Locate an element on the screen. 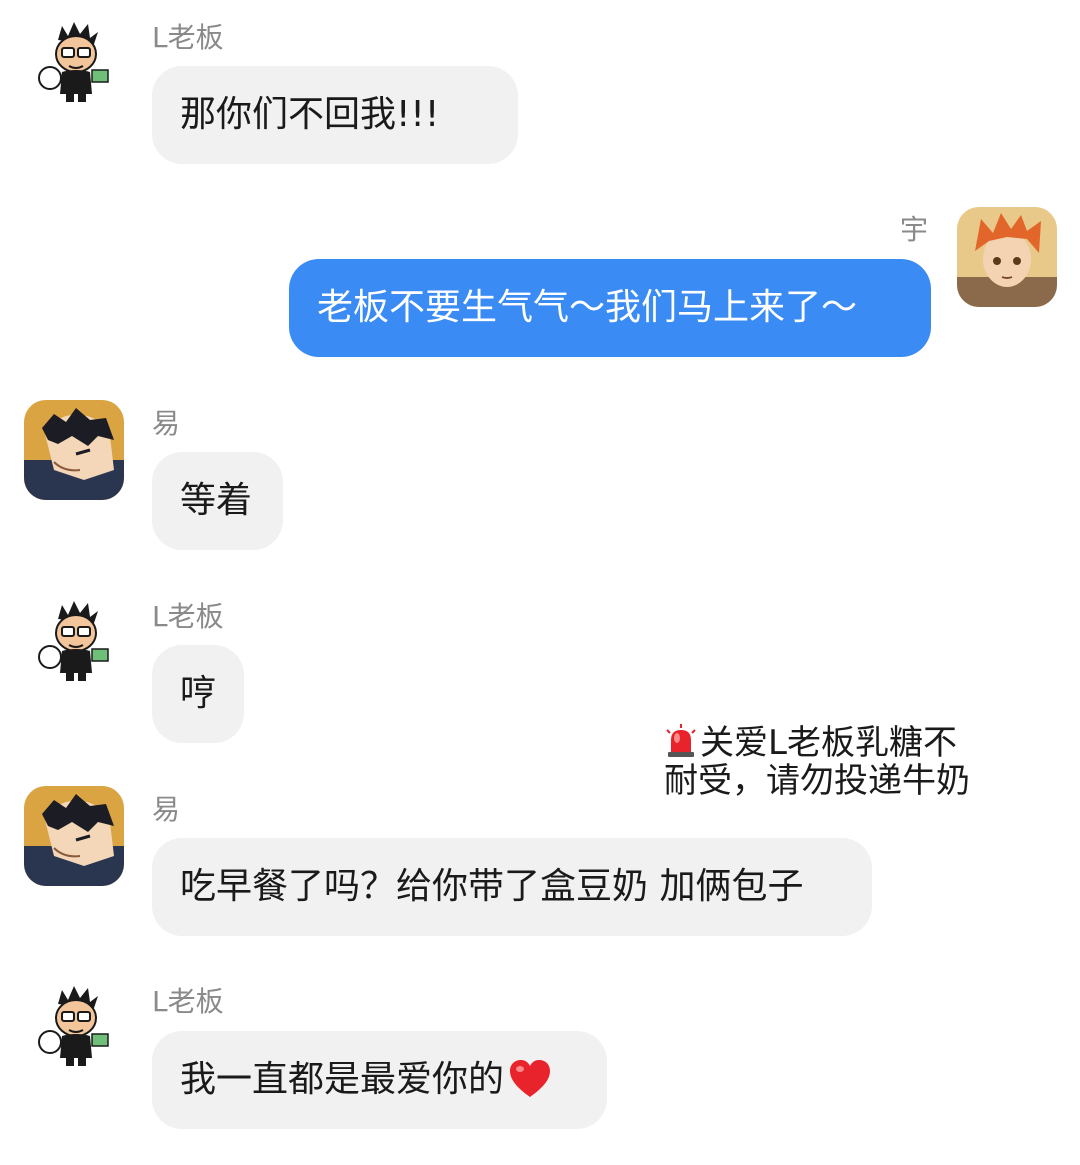 The height and width of the screenshot is (1165, 1080). notice-line-1: 关爱L老板乳糖不 is located at coordinates (828, 743).